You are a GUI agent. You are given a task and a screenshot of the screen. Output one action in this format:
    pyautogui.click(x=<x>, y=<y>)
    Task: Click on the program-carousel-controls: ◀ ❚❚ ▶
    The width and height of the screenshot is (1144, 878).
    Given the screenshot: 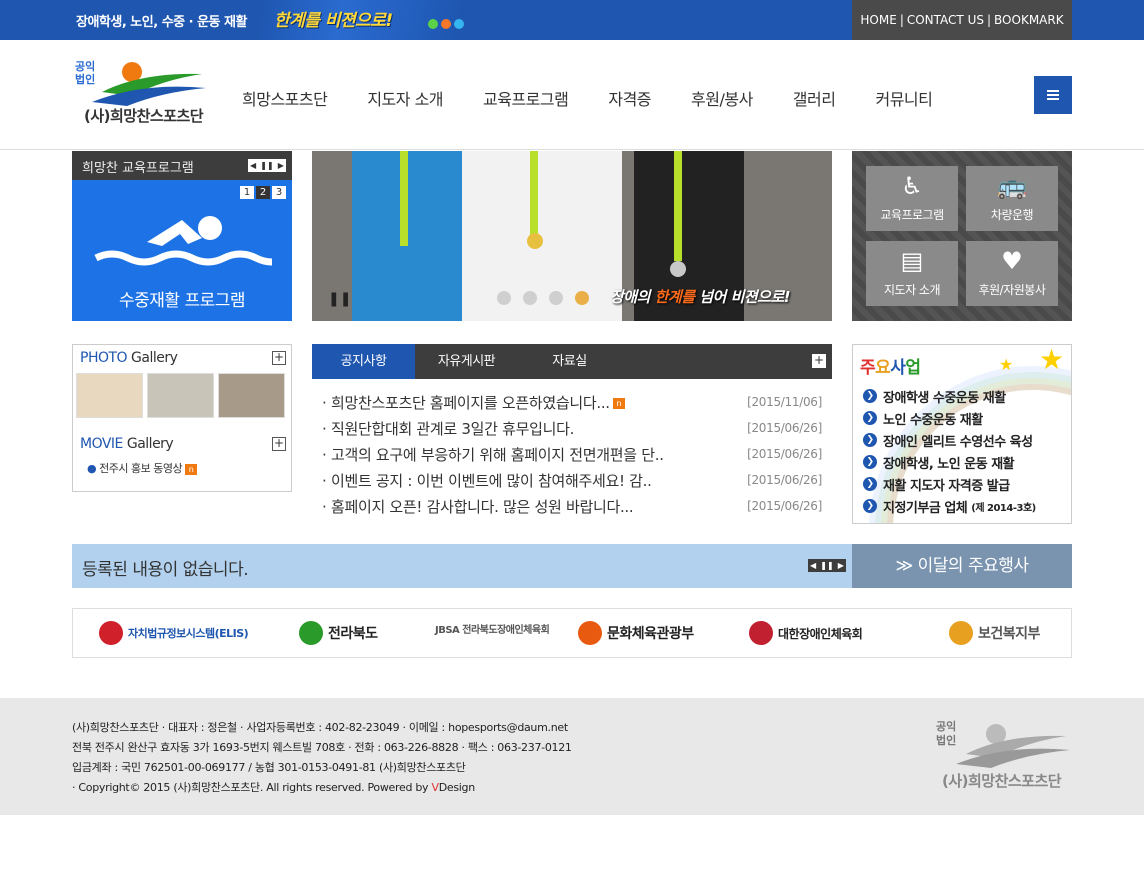 What is the action you would take?
    pyautogui.click(x=267, y=165)
    